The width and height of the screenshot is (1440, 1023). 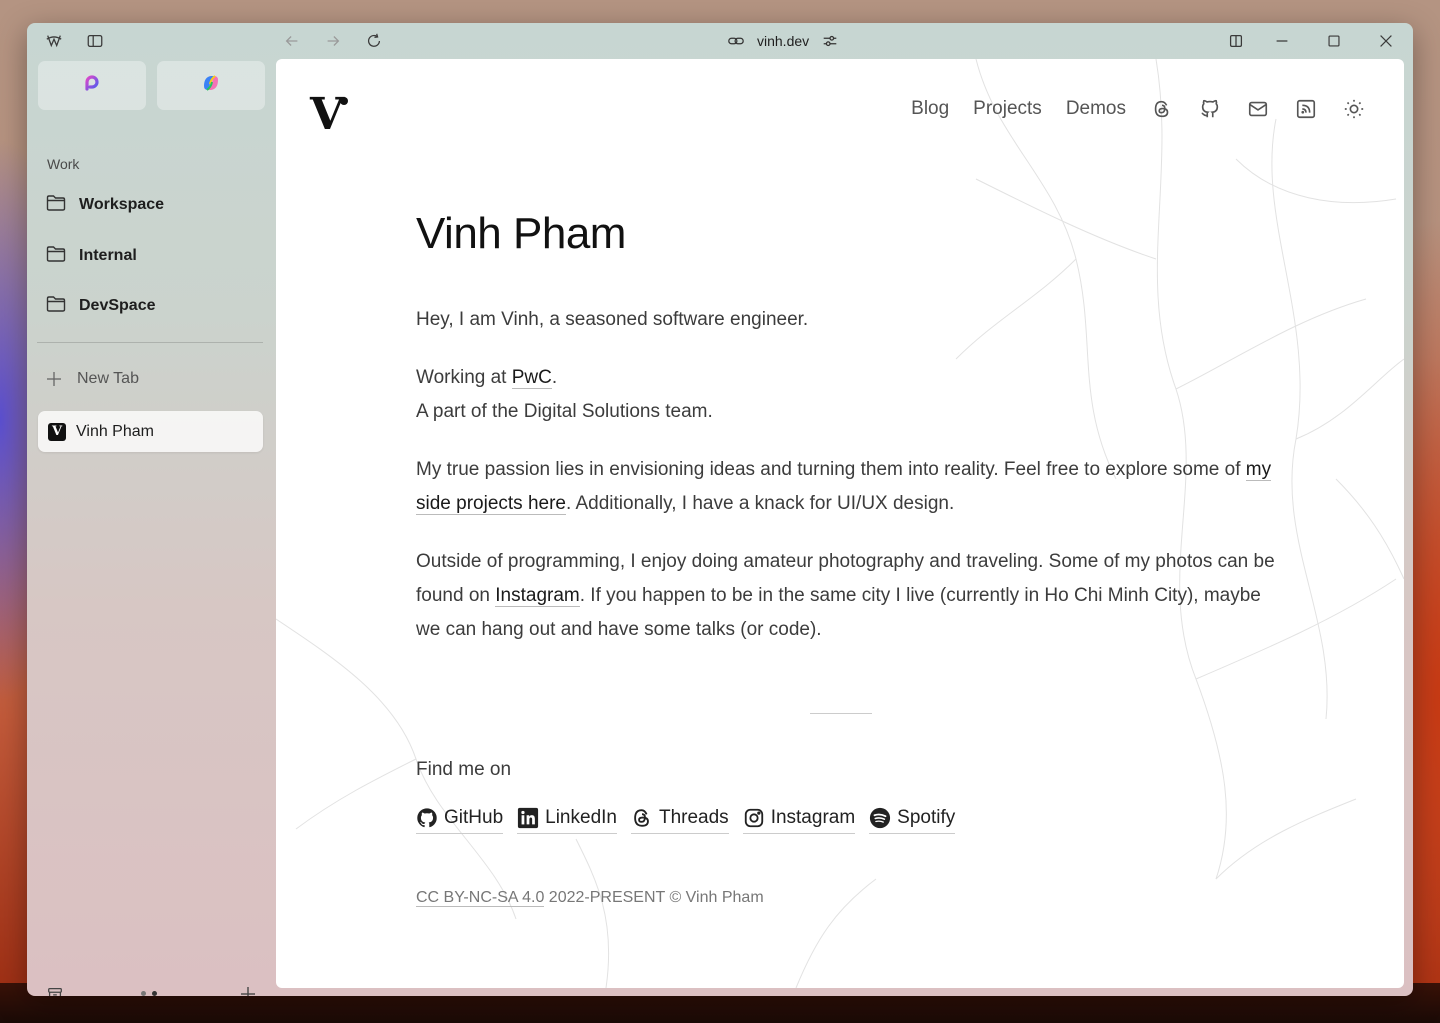 I want to click on add-space-icon, so click(x=248, y=990).